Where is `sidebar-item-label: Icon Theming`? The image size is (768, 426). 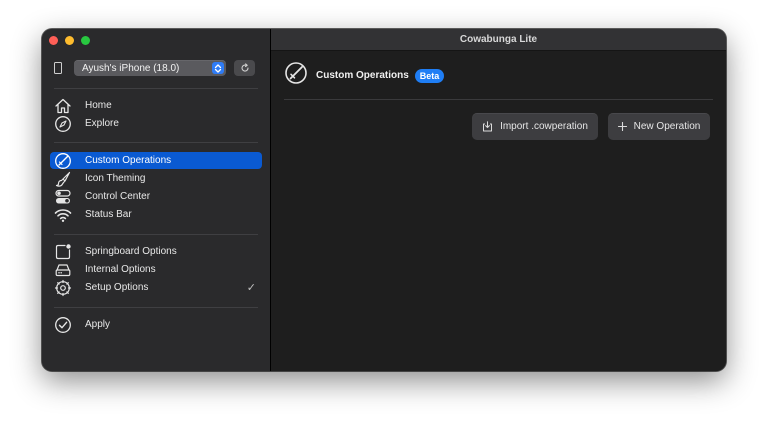 sidebar-item-label: Icon Theming is located at coordinates (115, 178).